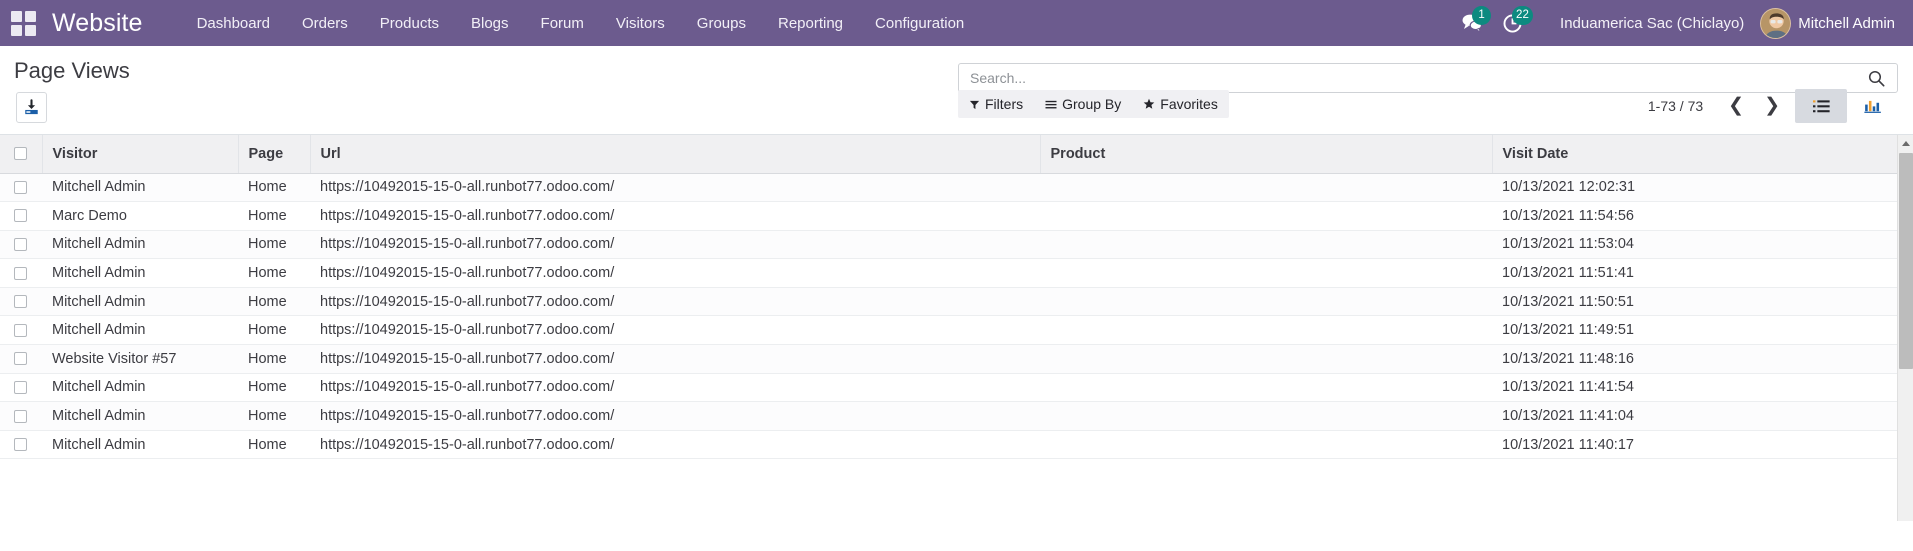  Describe the element at coordinates (1682, 106) in the screenshot. I see `pager-count: 1-73 / 73` at that location.